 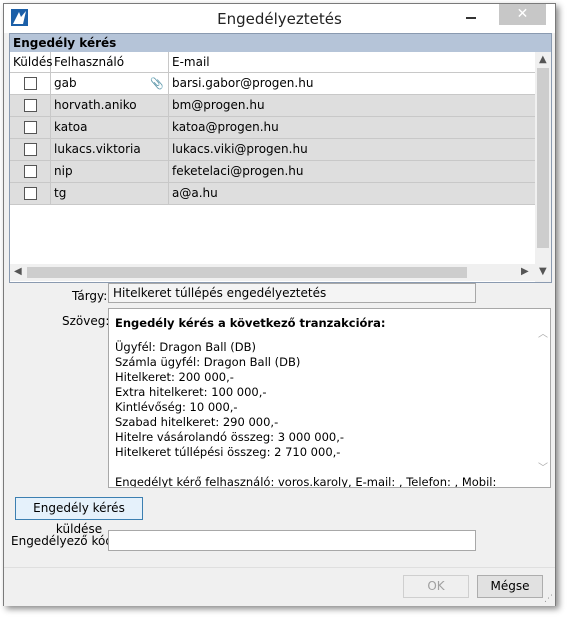 I want to click on user-cell: nip, so click(x=110, y=172).